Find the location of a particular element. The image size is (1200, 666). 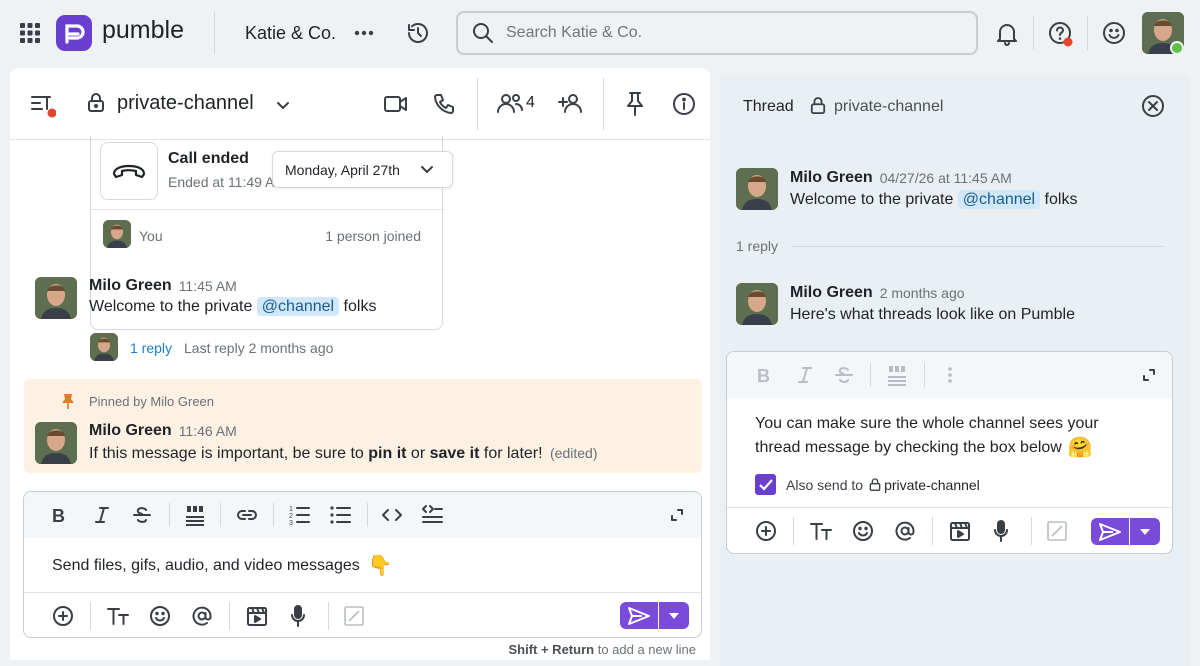

bell-icon is located at coordinates (1007, 34).